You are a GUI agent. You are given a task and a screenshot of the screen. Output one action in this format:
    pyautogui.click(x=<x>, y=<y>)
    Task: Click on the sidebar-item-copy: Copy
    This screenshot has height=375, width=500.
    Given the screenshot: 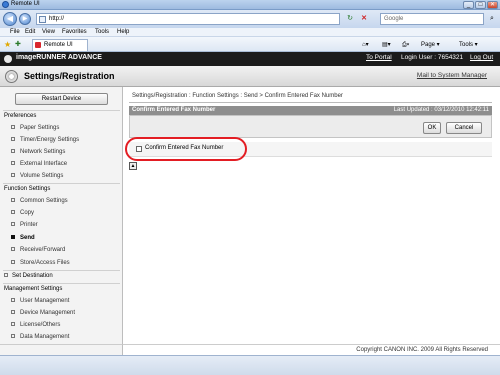 What is the action you would take?
    pyautogui.click(x=22, y=213)
    